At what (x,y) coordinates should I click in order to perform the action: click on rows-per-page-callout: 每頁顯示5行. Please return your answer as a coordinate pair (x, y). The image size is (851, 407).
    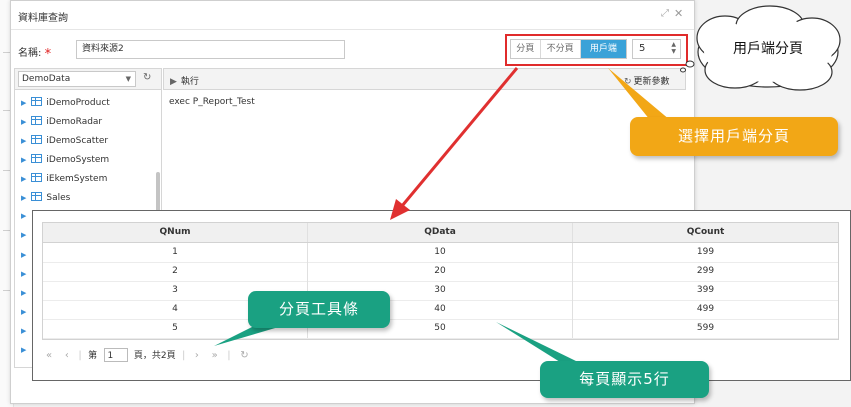
    Looking at the image, I should click on (624, 379).